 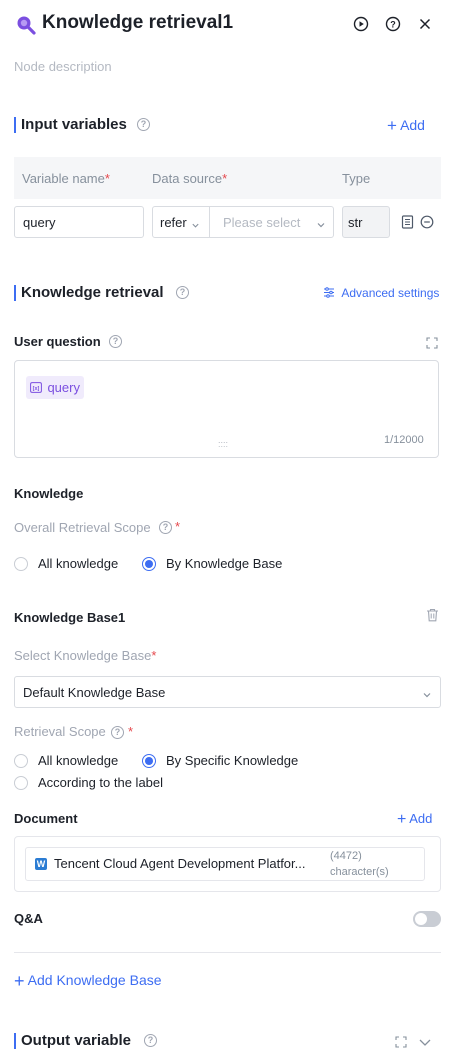 What do you see at coordinates (63, 66) in the screenshot?
I see `node-description-input: Node description` at bounding box center [63, 66].